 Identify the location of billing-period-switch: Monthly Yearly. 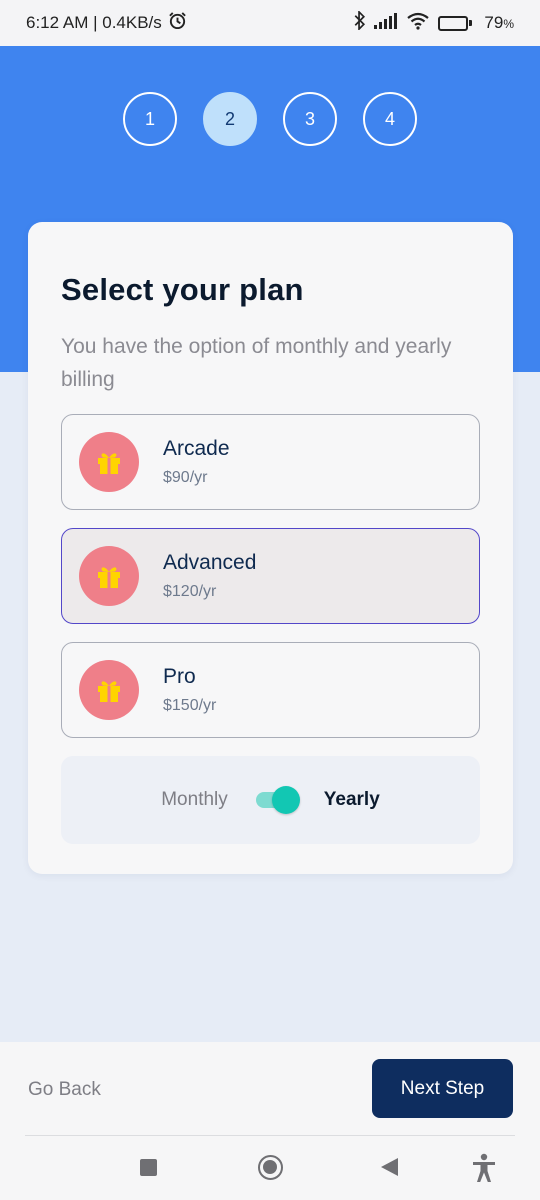
(270, 800).